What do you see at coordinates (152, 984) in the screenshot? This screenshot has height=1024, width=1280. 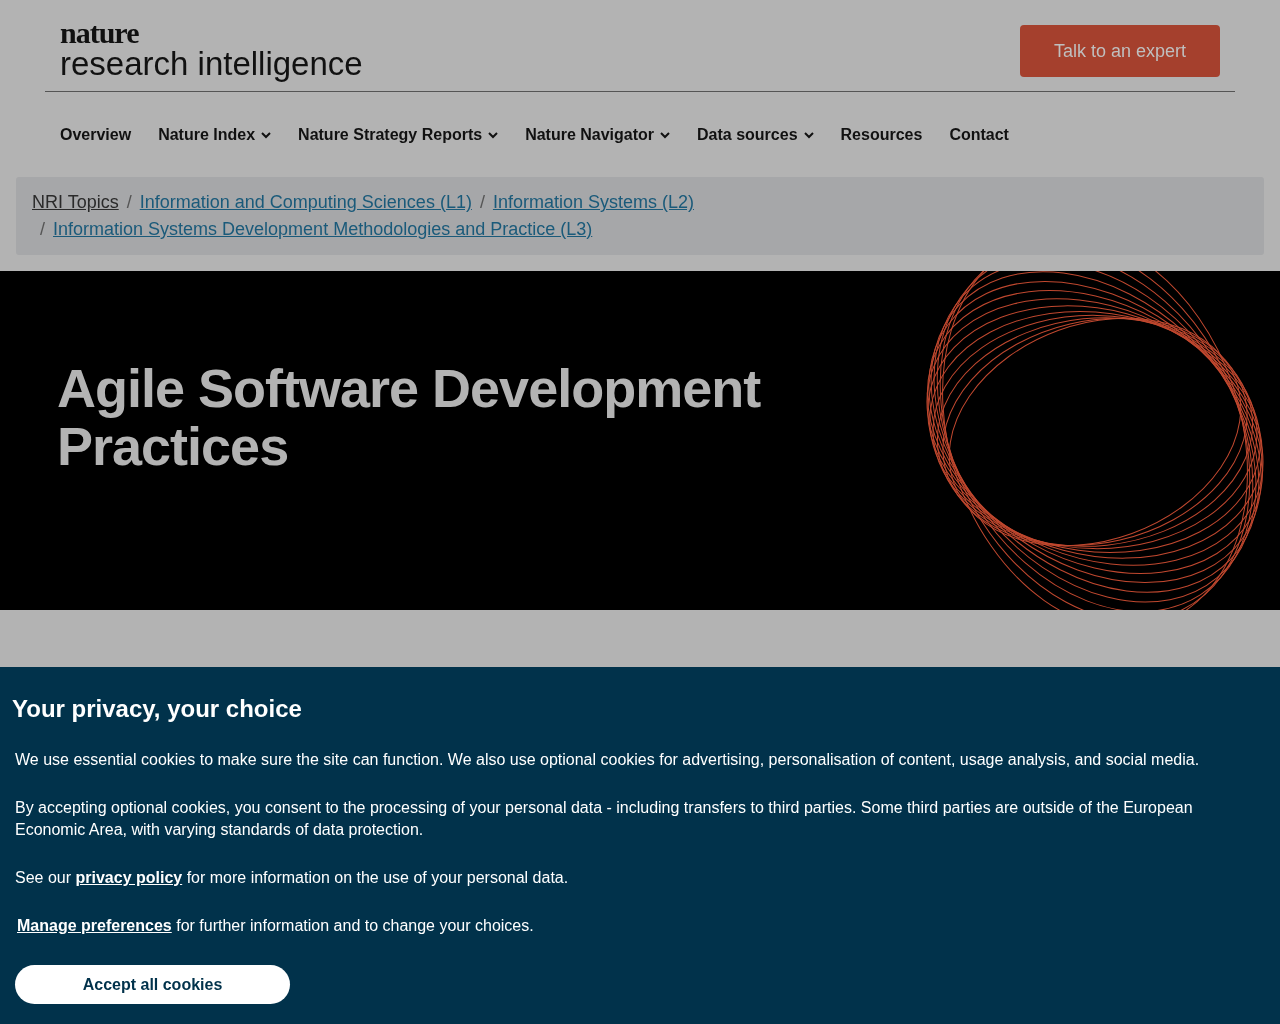 I see `accept-cookies-button: Accept all cookies` at bounding box center [152, 984].